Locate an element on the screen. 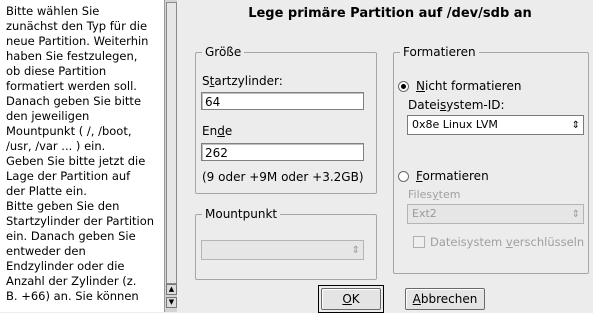 The image size is (593, 313). mountpoint-combobox: ⇕ is located at coordinates (282, 250).